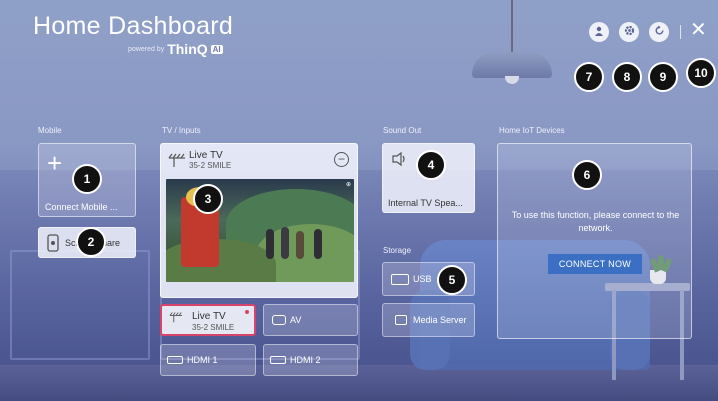 This screenshot has height=401, width=718. What do you see at coordinates (305, 360) in the screenshot?
I see `input-hdmi-2-label: HDMI 2` at bounding box center [305, 360].